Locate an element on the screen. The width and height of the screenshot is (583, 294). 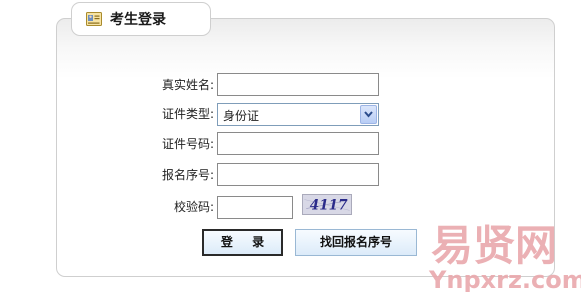
captcha-input is located at coordinates (255, 207).